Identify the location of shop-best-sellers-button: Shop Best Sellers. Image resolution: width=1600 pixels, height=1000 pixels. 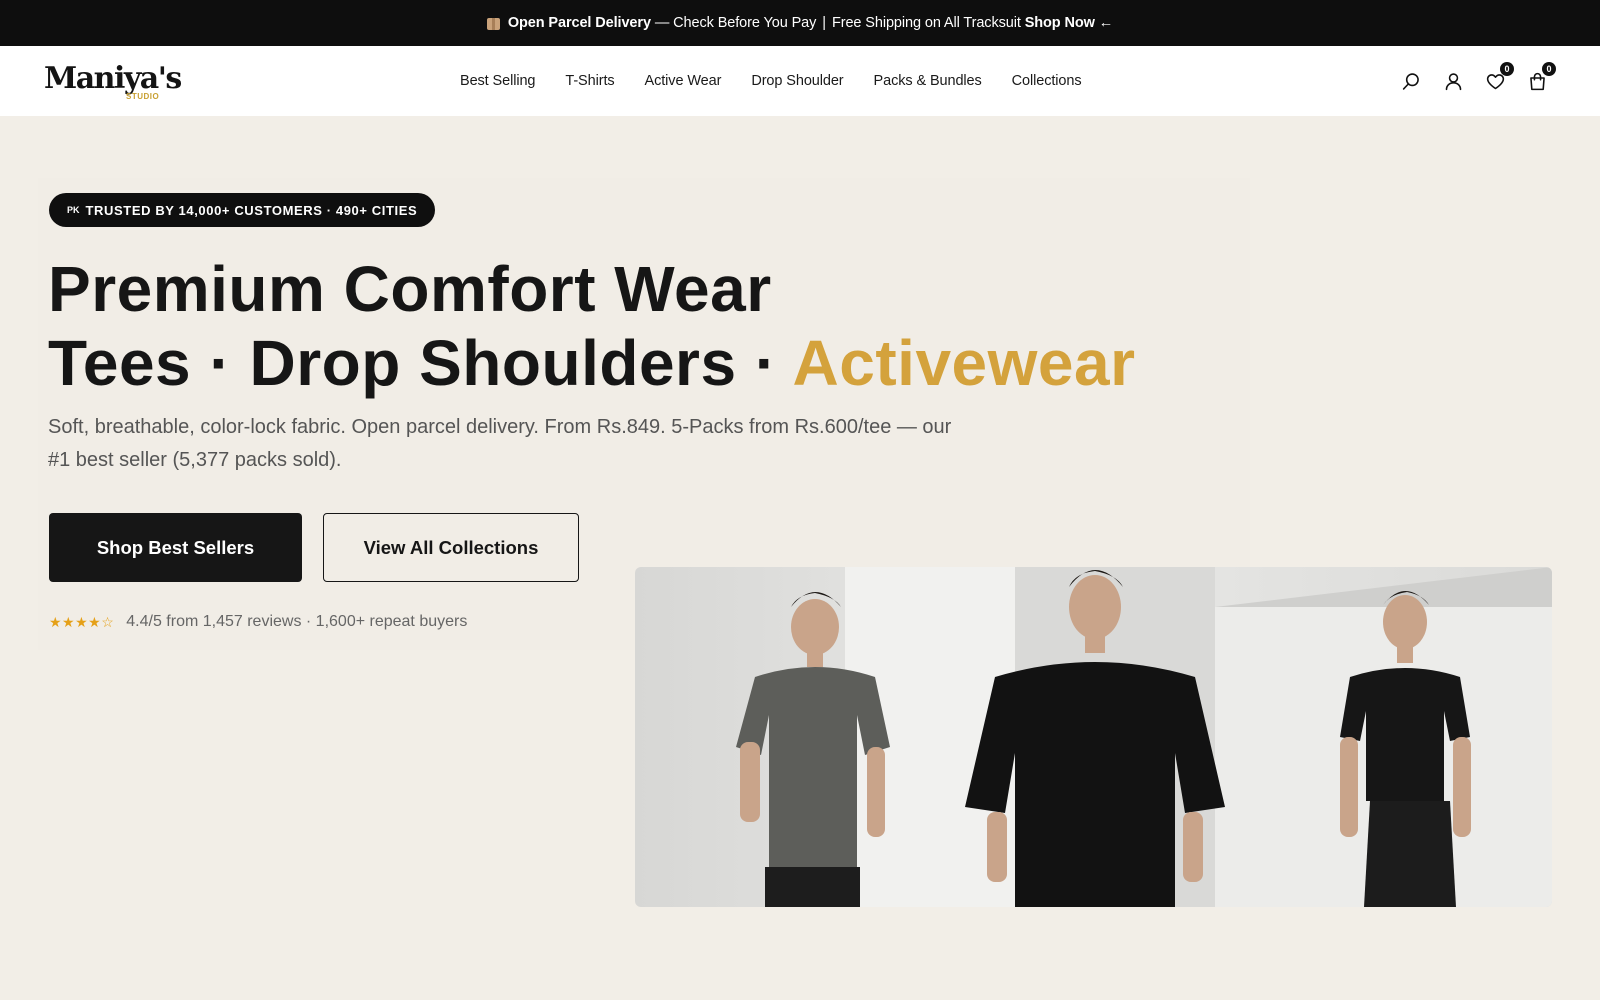
(175, 547).